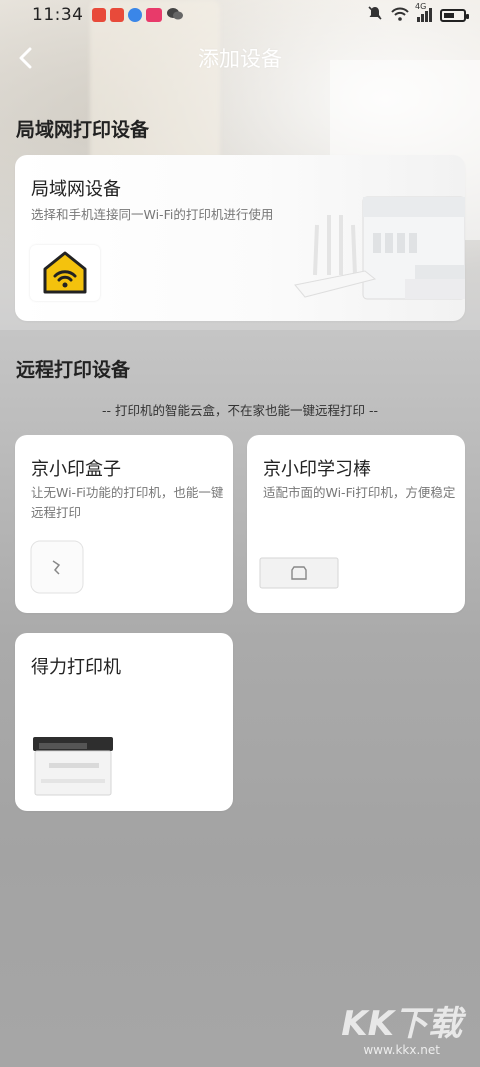  Describe the element at coordinates (58, 15) in the screenshot. I see `status-time: 11:34` at that location.